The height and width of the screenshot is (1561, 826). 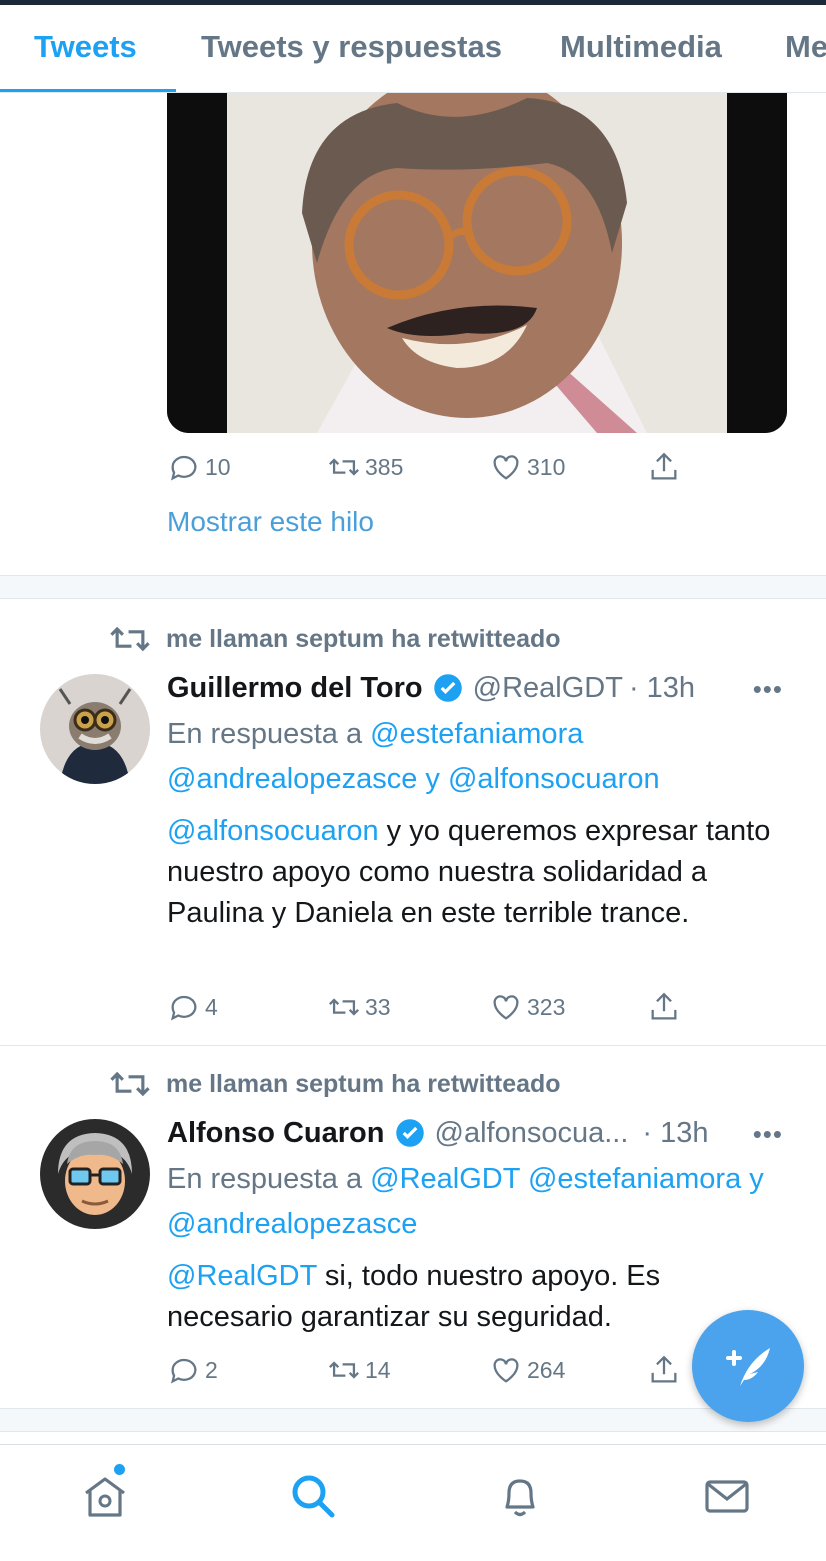 I want to click on reply-button: 2, so click(x=192, y=1370).